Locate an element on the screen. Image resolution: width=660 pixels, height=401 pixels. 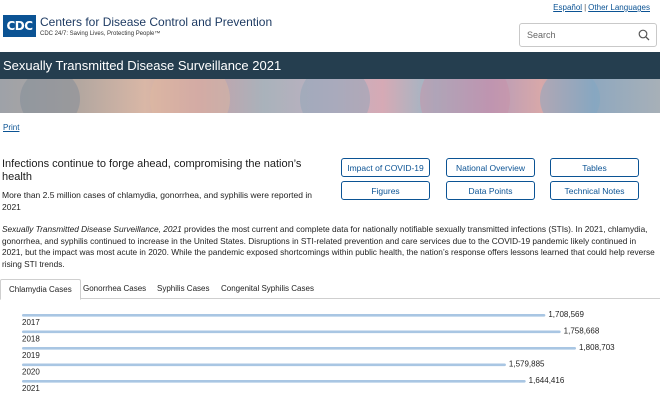
category-label-2018: 2018 is located at coordinates (31, 339).